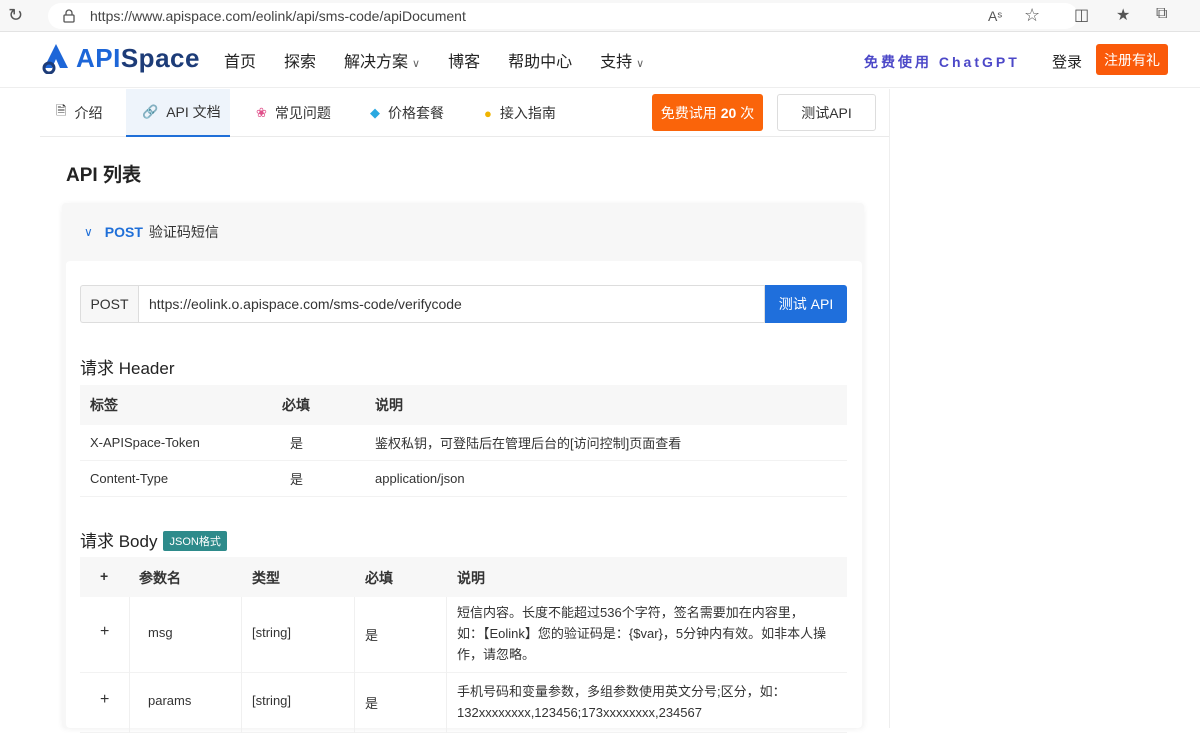  What do you see at coordinates (266, 578) in the screenshot?
I see `column-header: 类型` at bounding box center [266, 578].